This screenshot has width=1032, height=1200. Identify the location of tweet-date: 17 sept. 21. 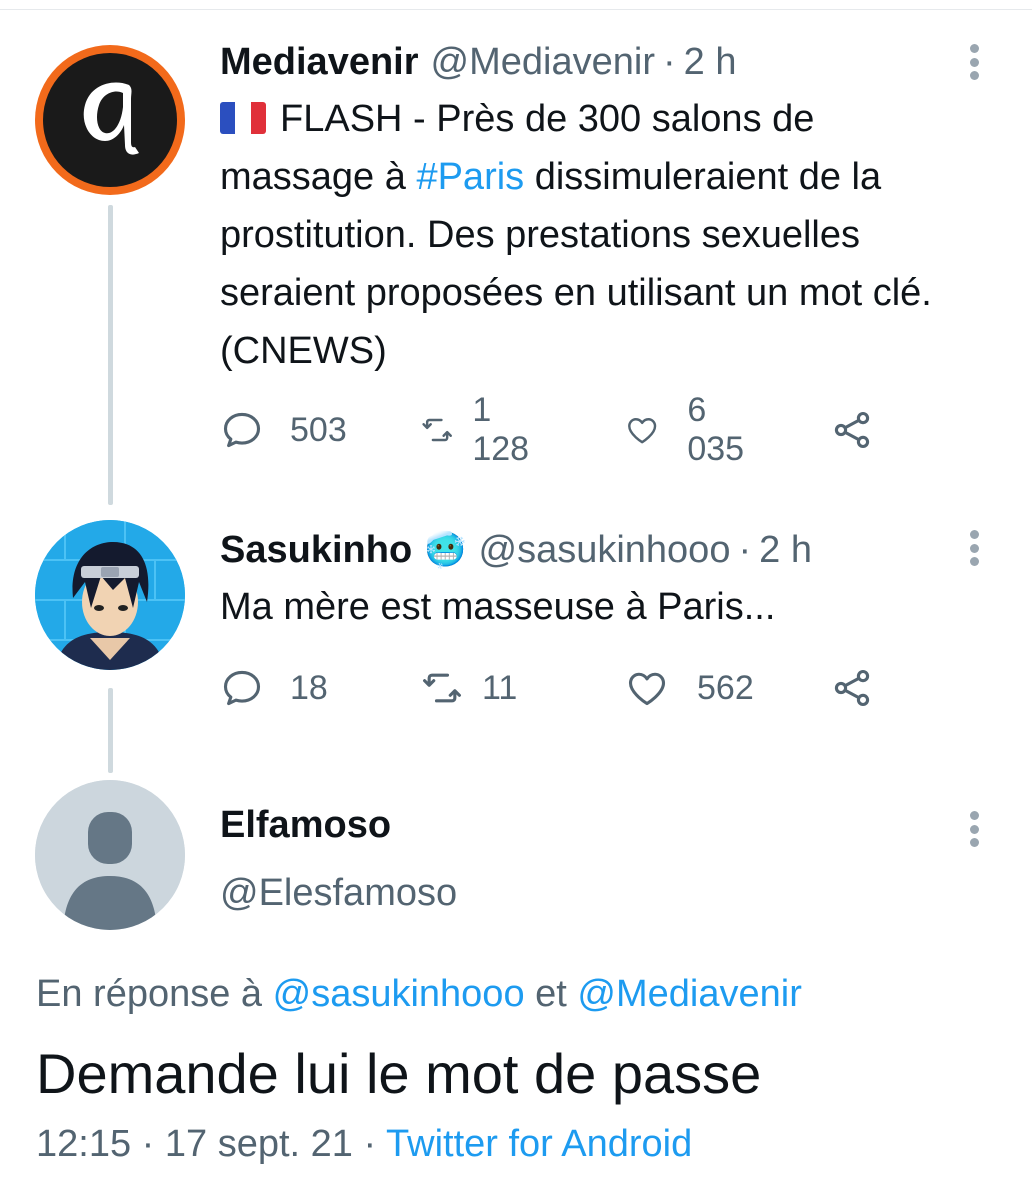
(259, 1144).